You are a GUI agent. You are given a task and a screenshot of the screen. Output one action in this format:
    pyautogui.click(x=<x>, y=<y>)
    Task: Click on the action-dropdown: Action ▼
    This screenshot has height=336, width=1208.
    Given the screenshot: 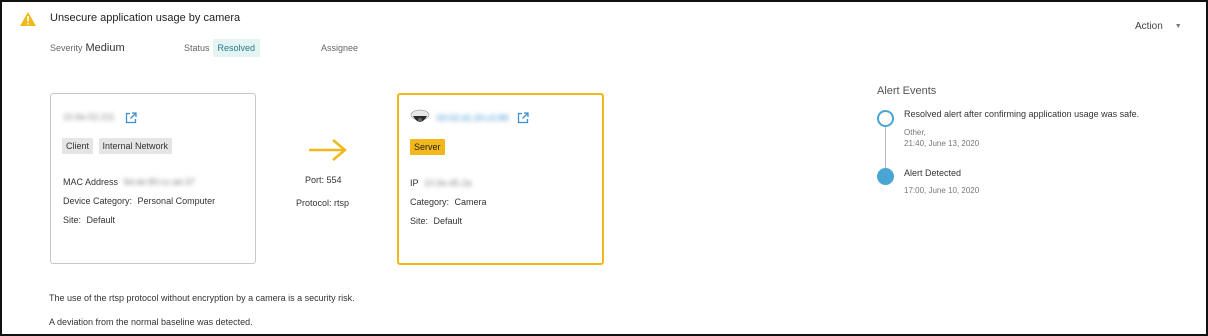 What is the action you would take?
    pyautogui.click(x=1158, y=26)
    